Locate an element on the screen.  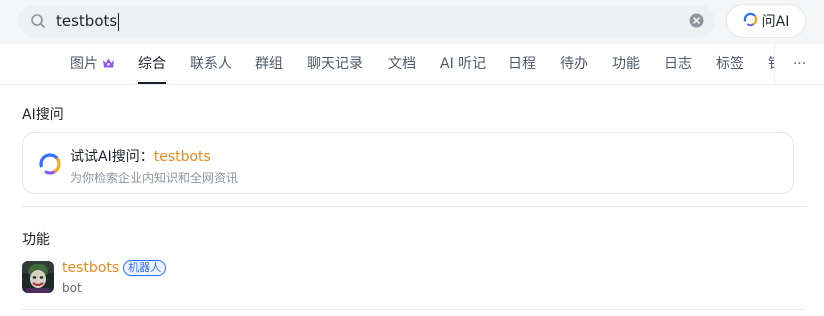
tab-label: 文档 is located at coordinates (402, 64).